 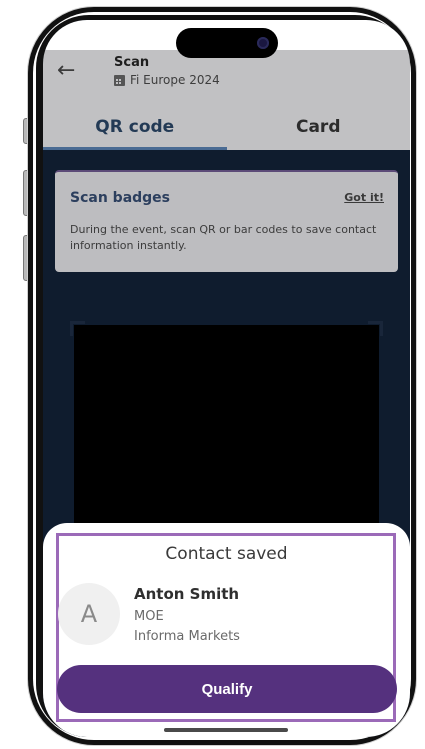 What do you see at coordinates (149, 616) in the screenshot?
I see `contact-company: MOE` at bounding box center [149, 616].